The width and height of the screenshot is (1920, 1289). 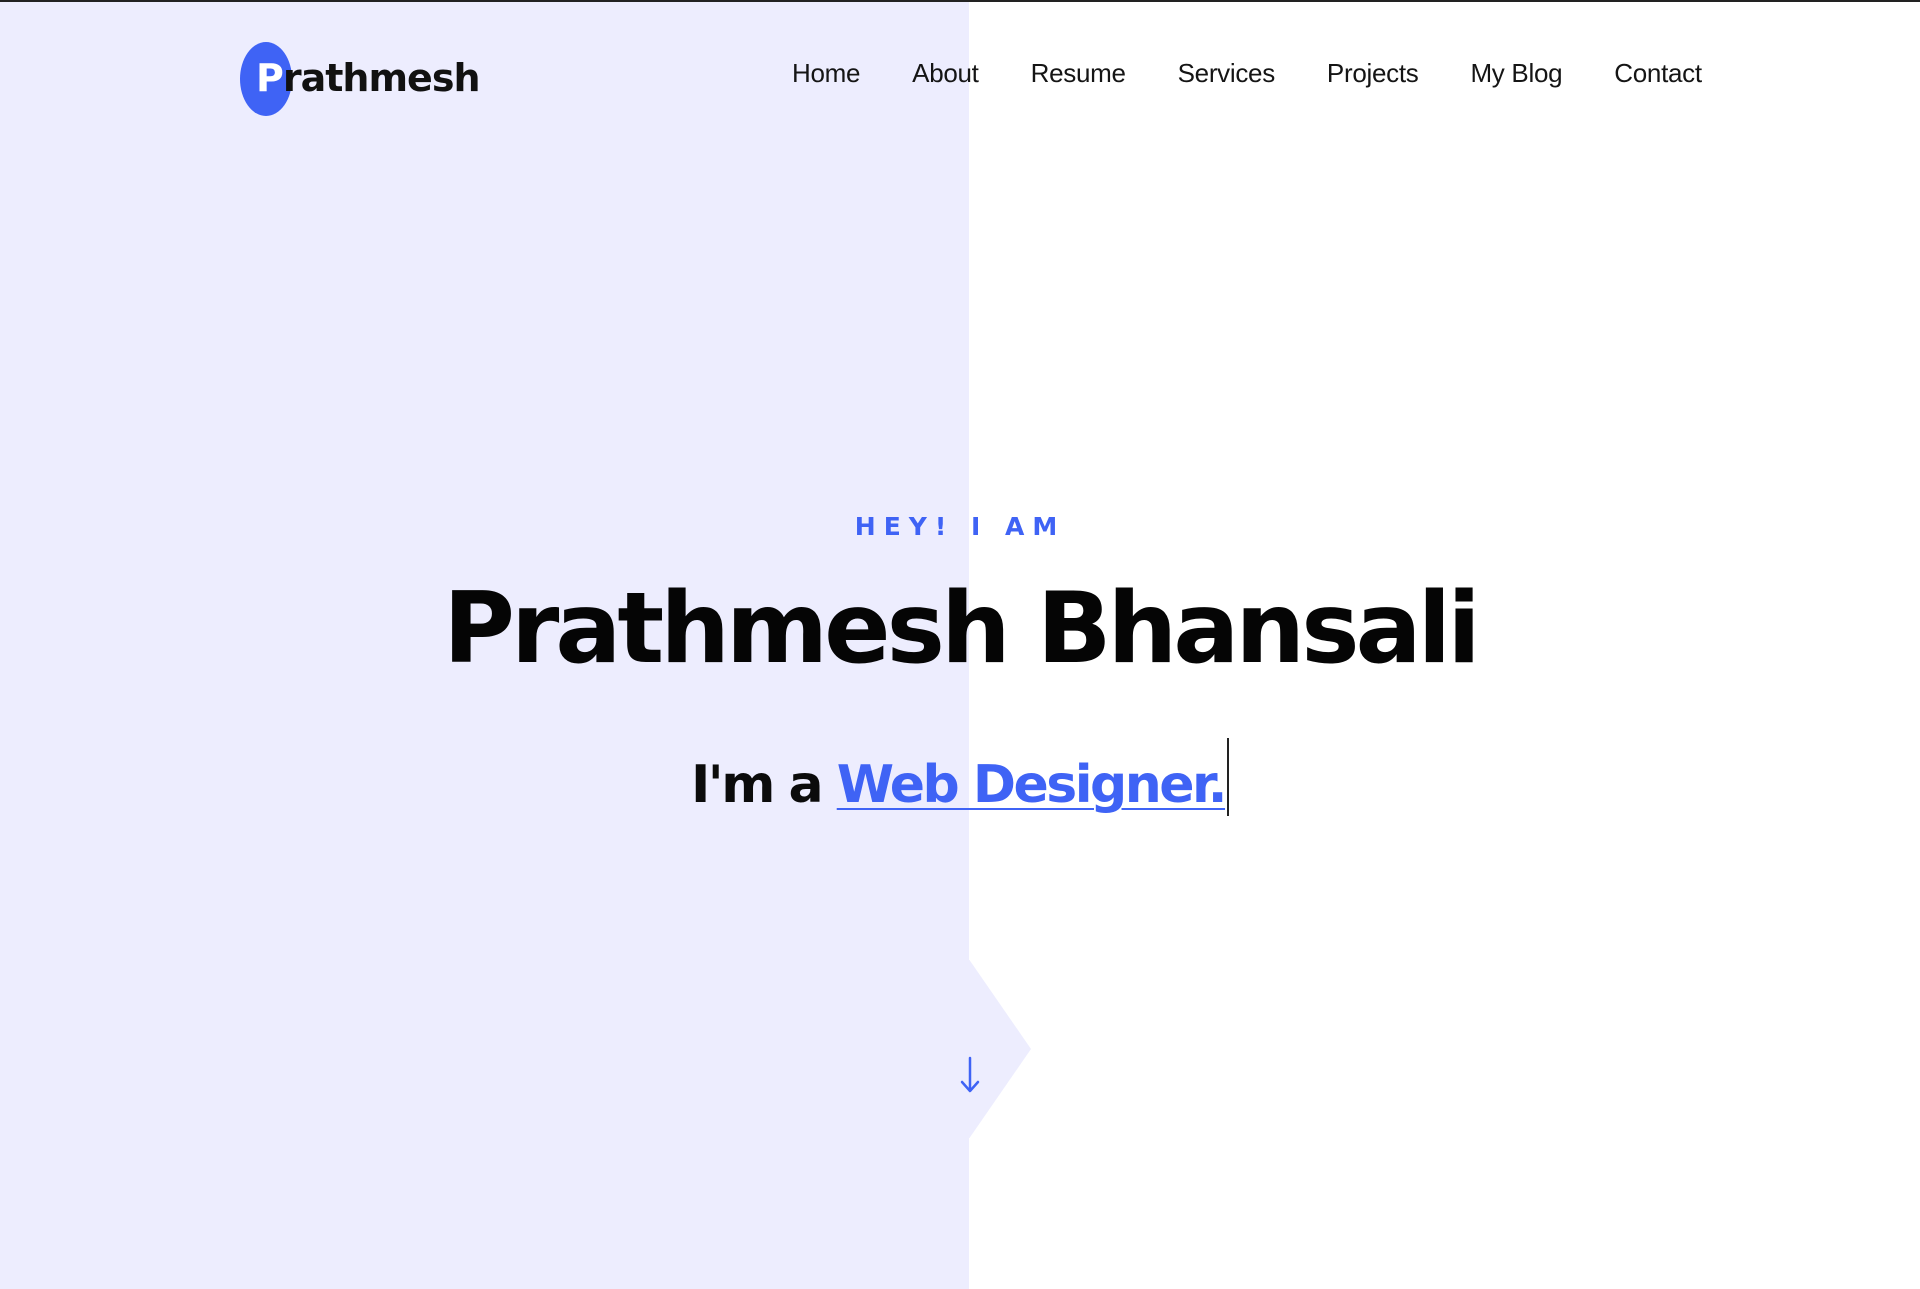 I want to click on hero-kicker: HEY! I AM, so click(x=960, y=526).